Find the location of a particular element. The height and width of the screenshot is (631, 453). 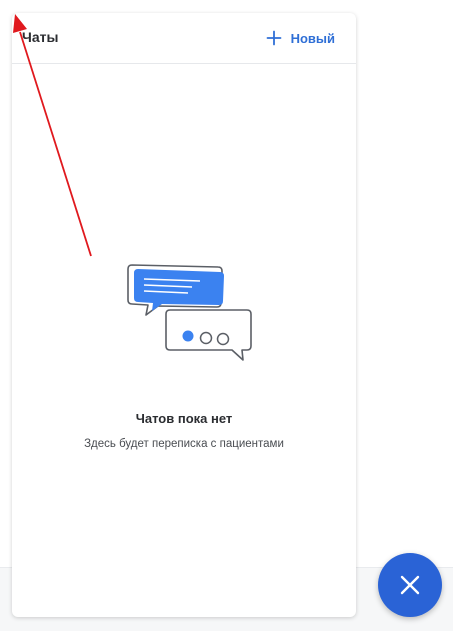

empty-state-subtitle: Здесь будет переписка с пациентами is located at coordinates (184, 444).